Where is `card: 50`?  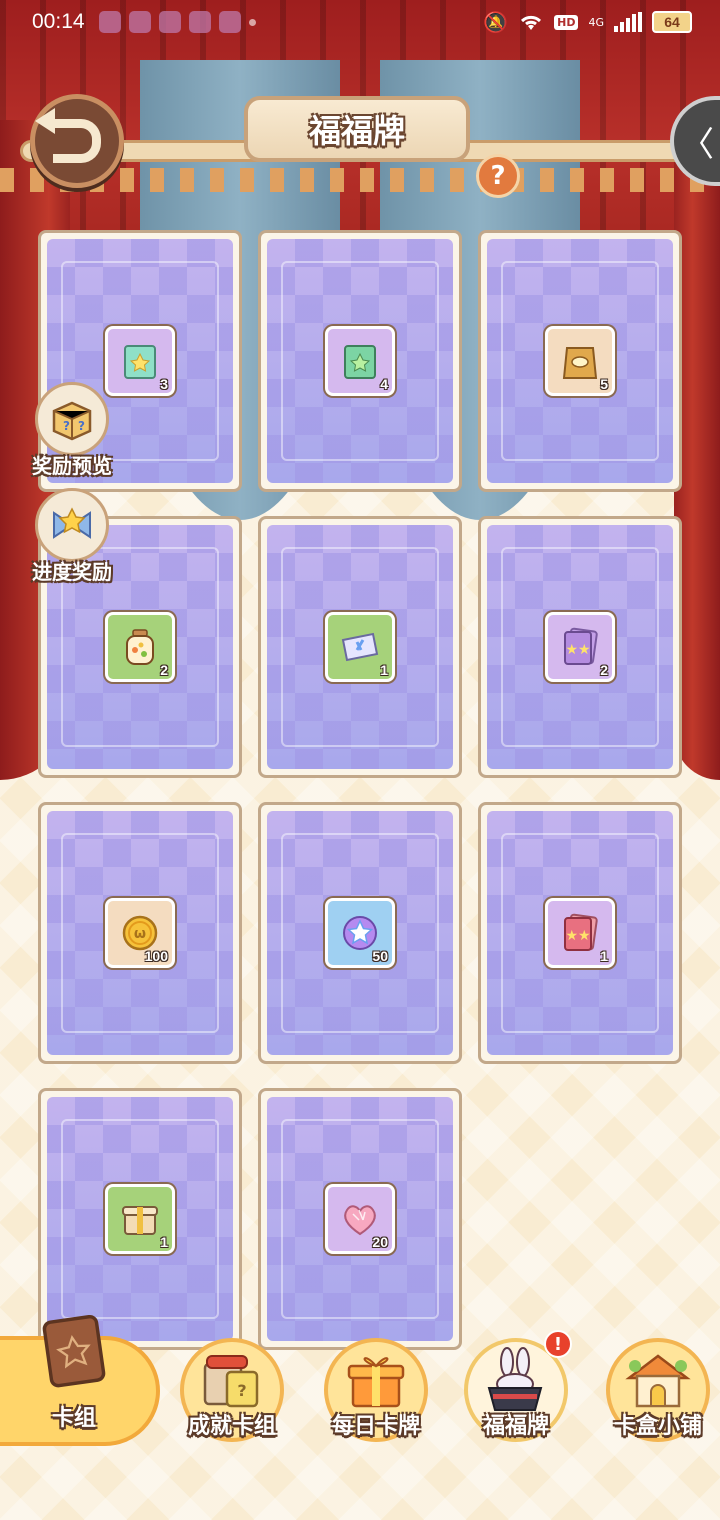 card: 50 is located at coordinates (360, 933).